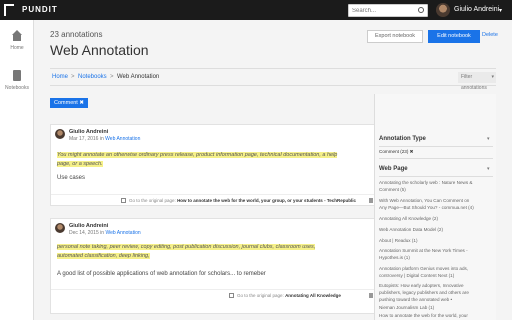 This screenshot has height=320, width=512. I want to click on filter-label: Filter annotations, so click(474, 82).